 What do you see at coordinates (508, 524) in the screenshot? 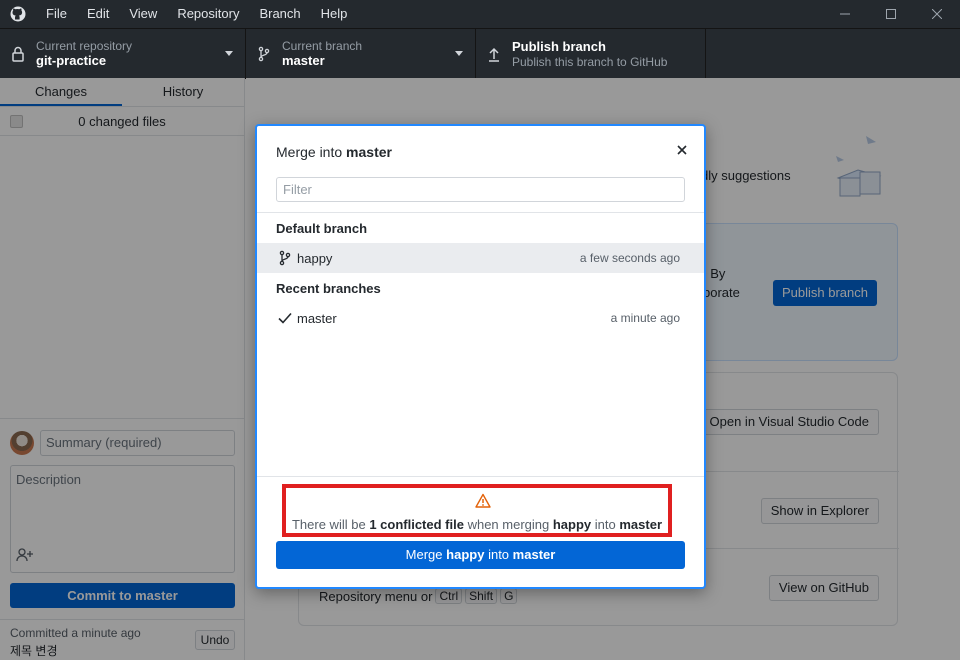
I see `warning-part: when merging` at bounding box center [508, 524].